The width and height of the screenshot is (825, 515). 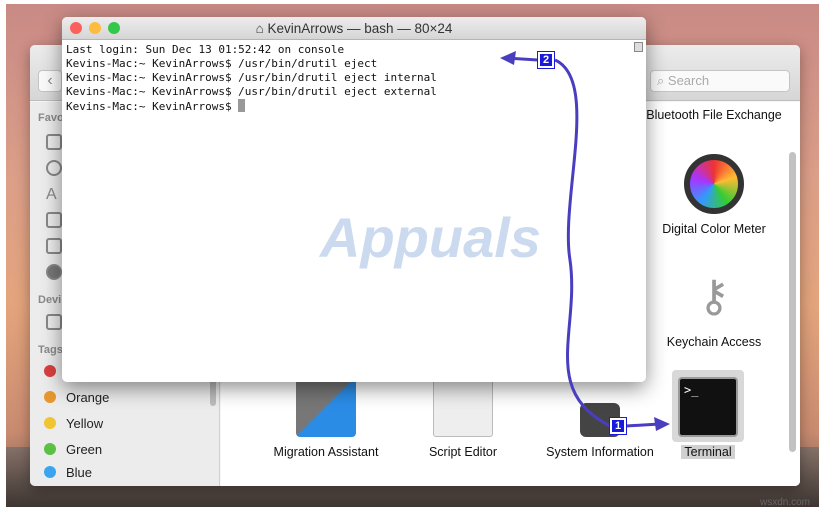 I want to click on connector-curve, so click(x=582, y=243).